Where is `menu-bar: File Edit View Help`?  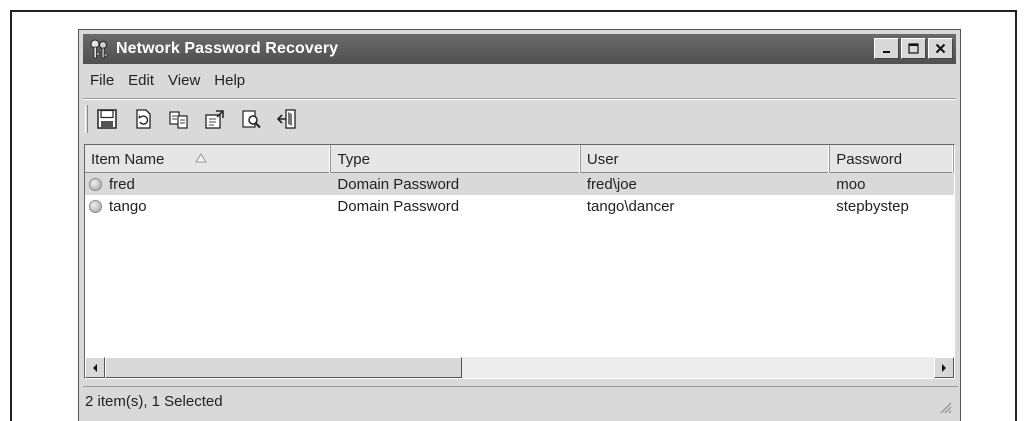 menu-bar: File Edit View Help is located at coordinates (167, 80).